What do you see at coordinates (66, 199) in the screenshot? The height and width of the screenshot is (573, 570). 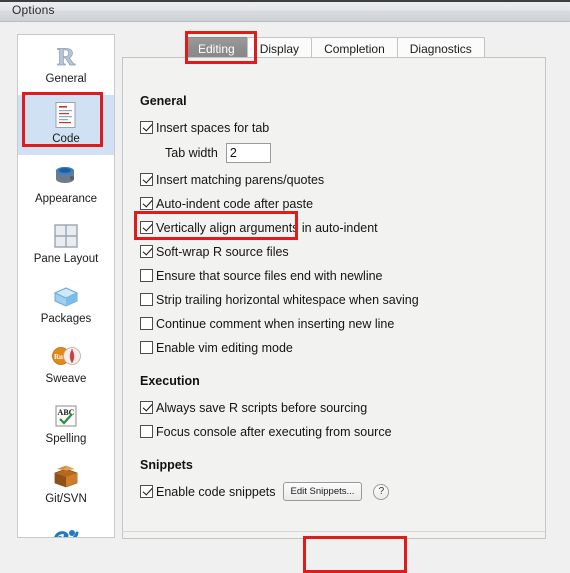 I see `sidebar-item-label: Appearance` at bounding box center [66, 199].